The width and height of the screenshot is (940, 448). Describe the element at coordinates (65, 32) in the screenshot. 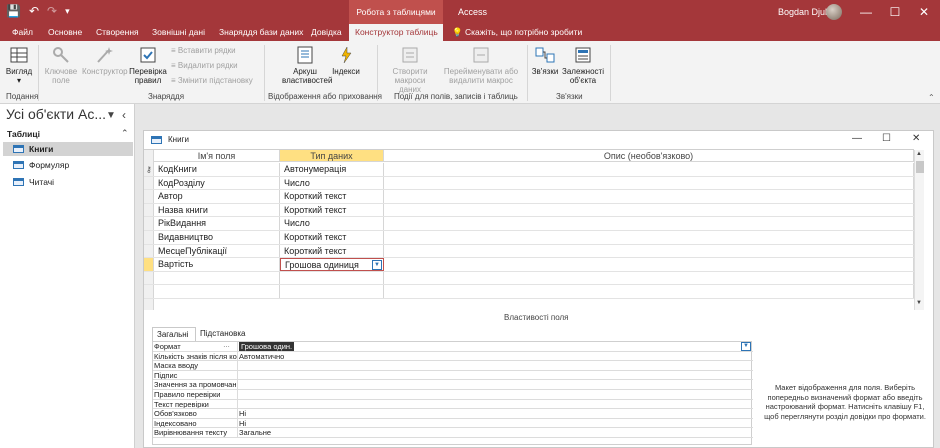

I see `tab-home: Основне` at that location.